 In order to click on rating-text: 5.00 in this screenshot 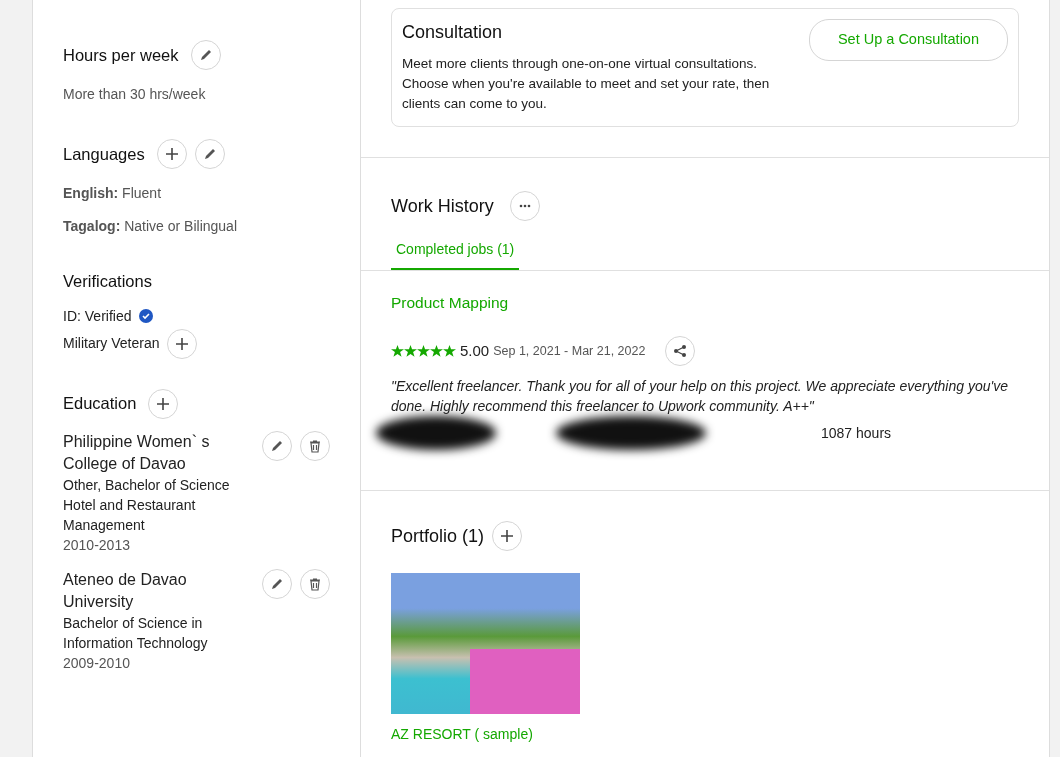, I will do `click(475, 351)`.